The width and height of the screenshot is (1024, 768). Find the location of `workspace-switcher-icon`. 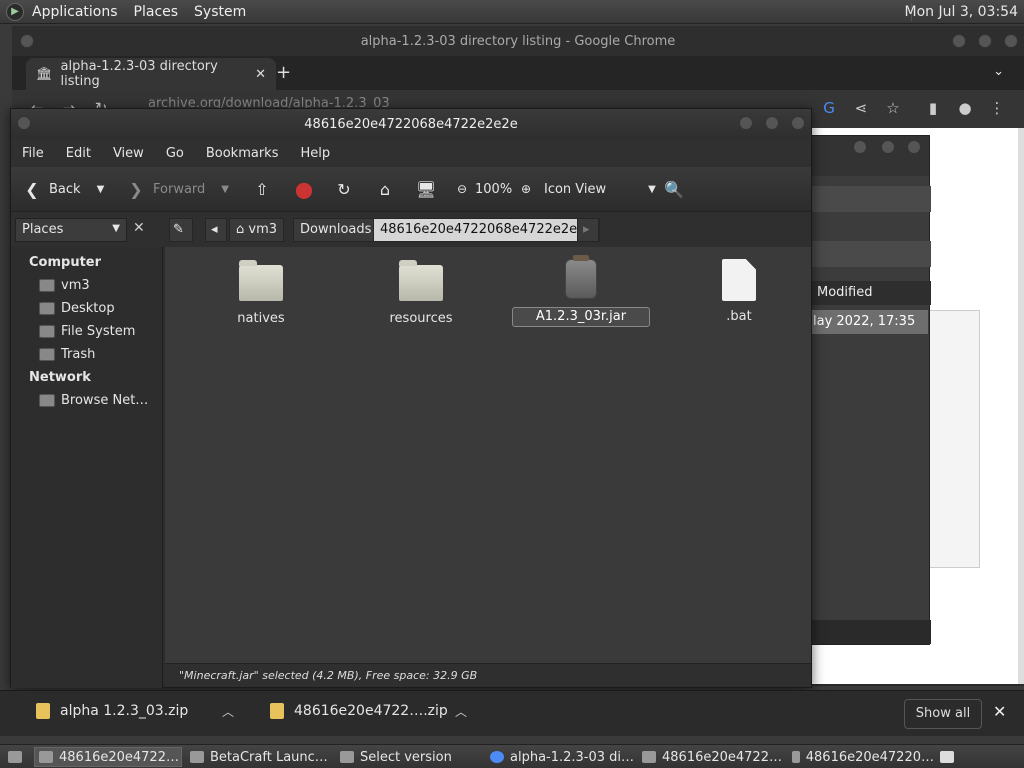

workspace-switcher-icon is located at coordinates (947, 757).